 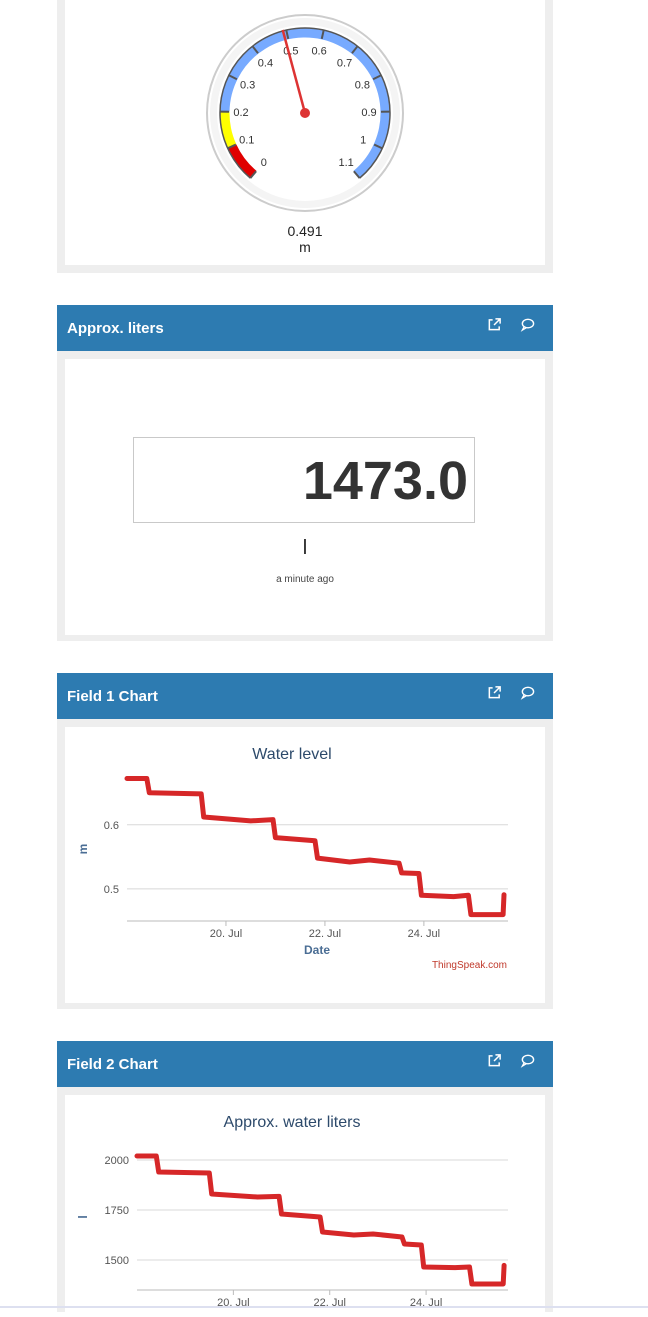 What do you see at coordinates (112, 1064) in the screenshot?
I see `field2-chart-title: Field 2 Chart` at bounding box center [112, 1064].